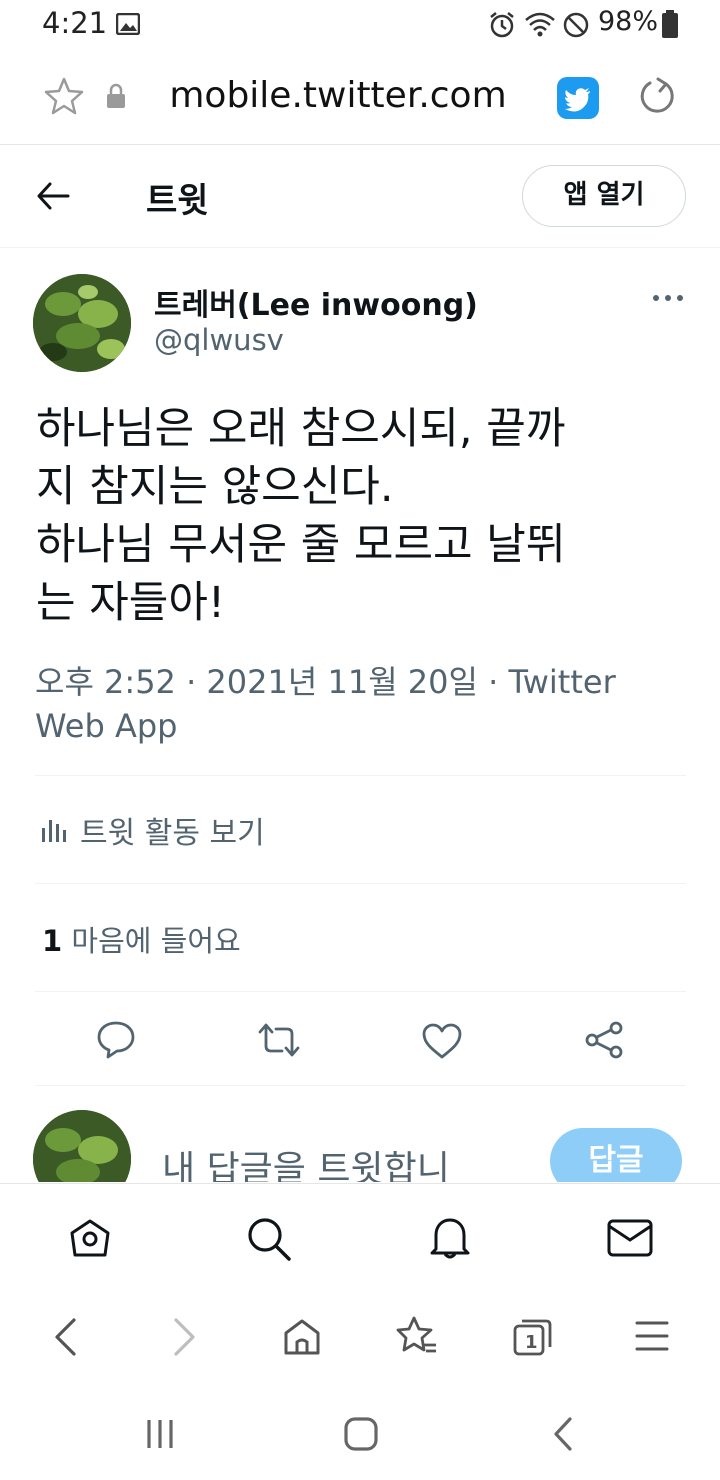 This screenshot has width=720, height=1480. I want to click on twitter-bird-icon, so click(577, 100).